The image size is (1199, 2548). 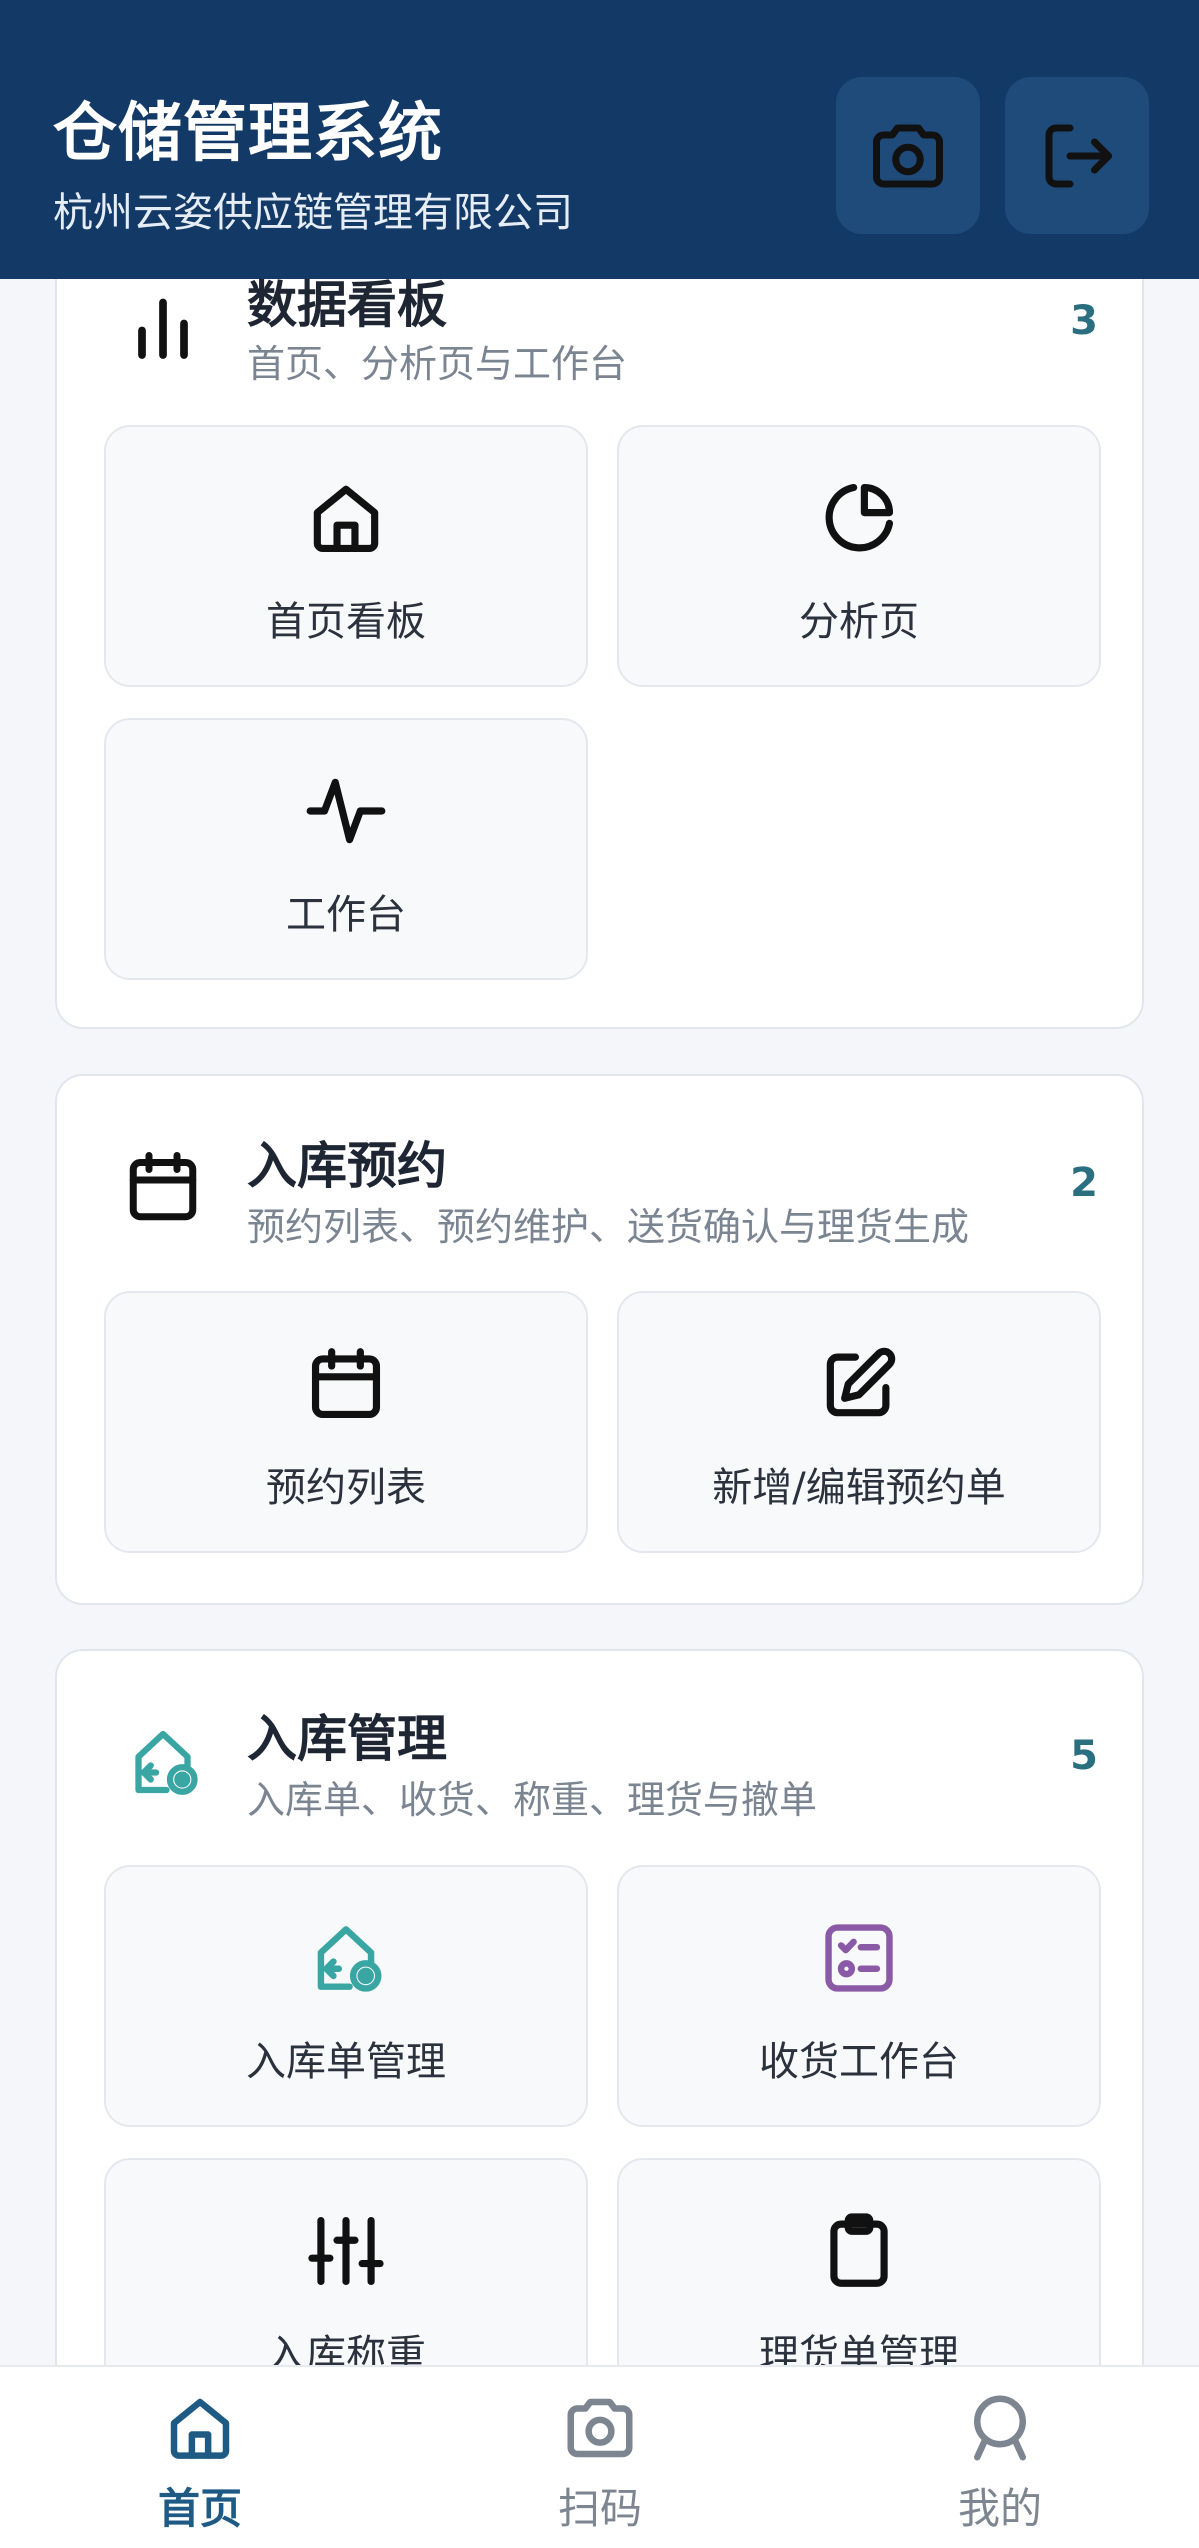 I want to click on tile-label: 首页看板, so click(x=346, y=622).